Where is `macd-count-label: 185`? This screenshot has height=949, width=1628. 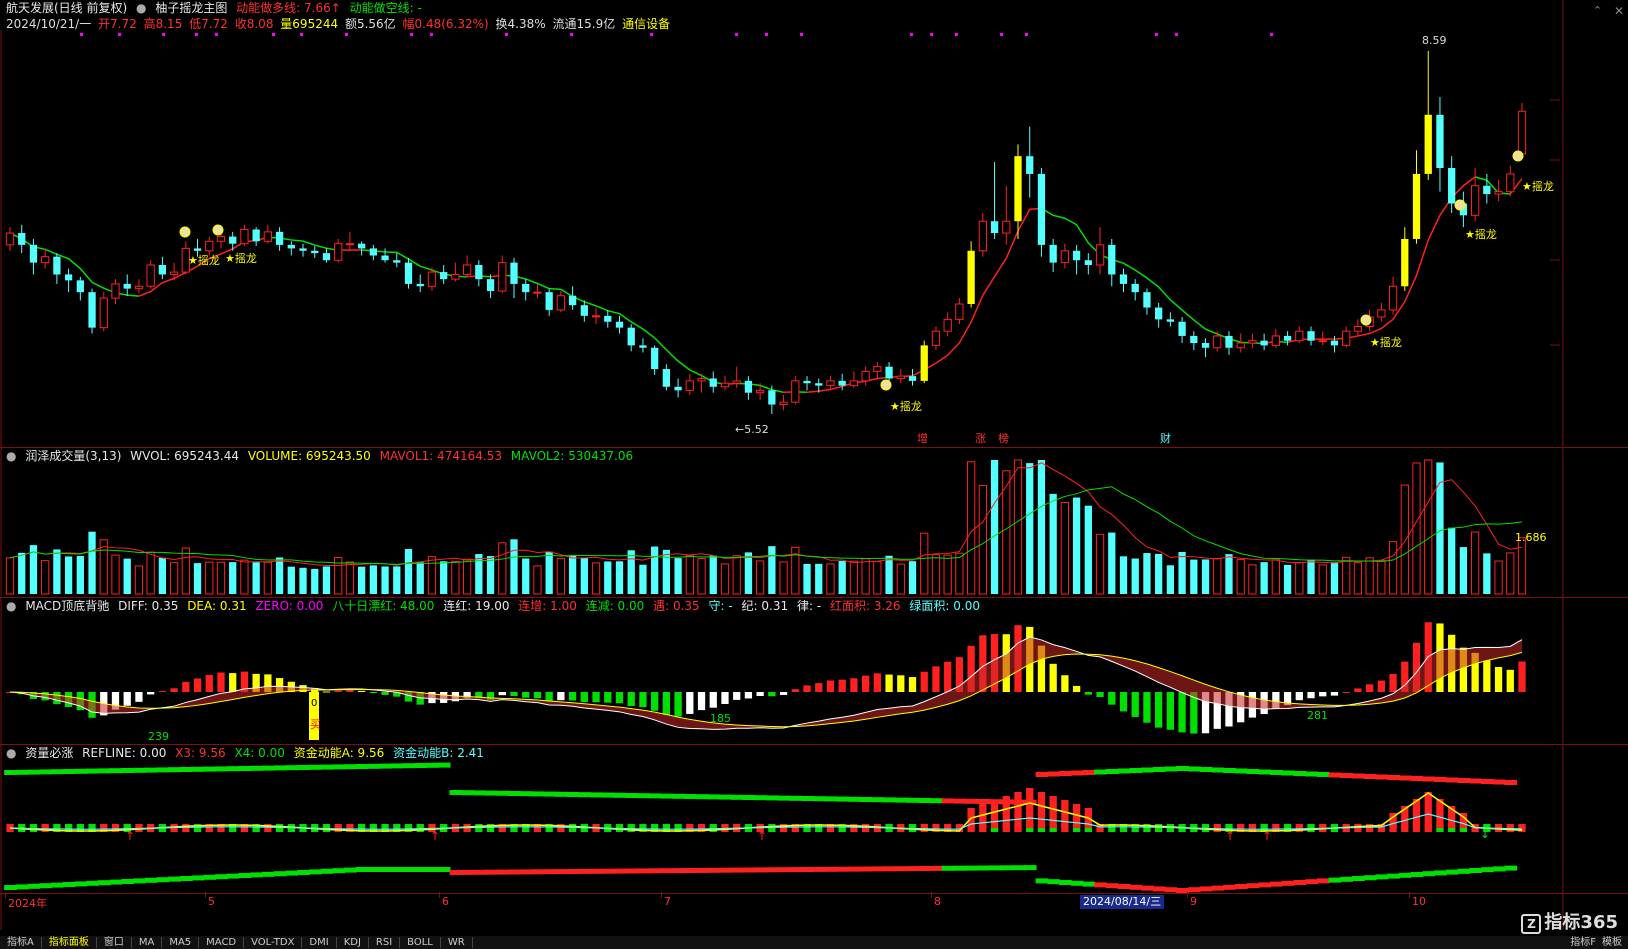 macd-count-label: 185 is located at coordinates (720, 718).